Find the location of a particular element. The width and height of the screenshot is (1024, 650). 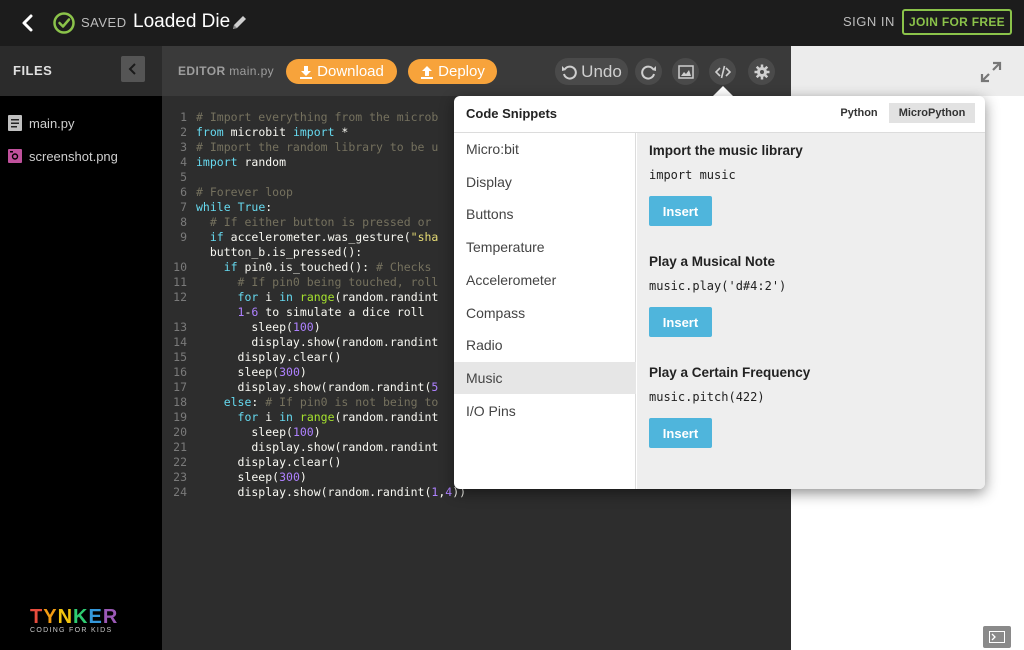

line-number: 19 is located at coordinates (180, 417).